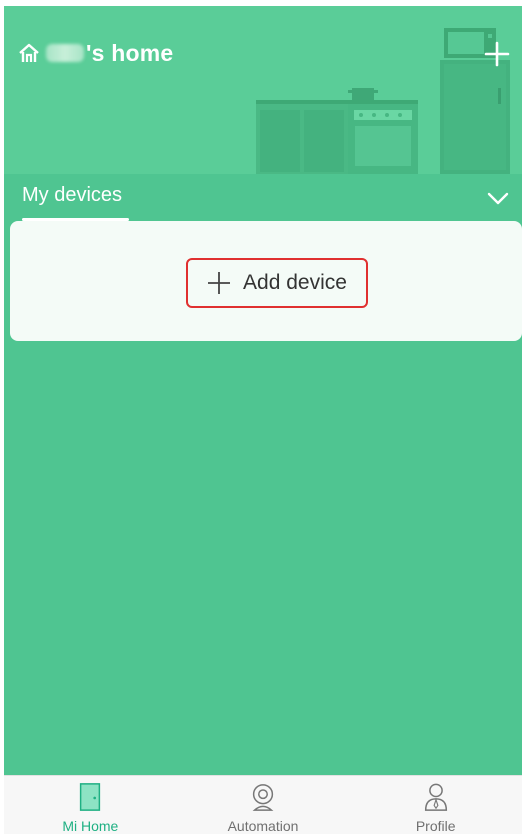  Describe the element at coordinates (130, 52) in the screenshot. I see `home-title: 's home` at that location.